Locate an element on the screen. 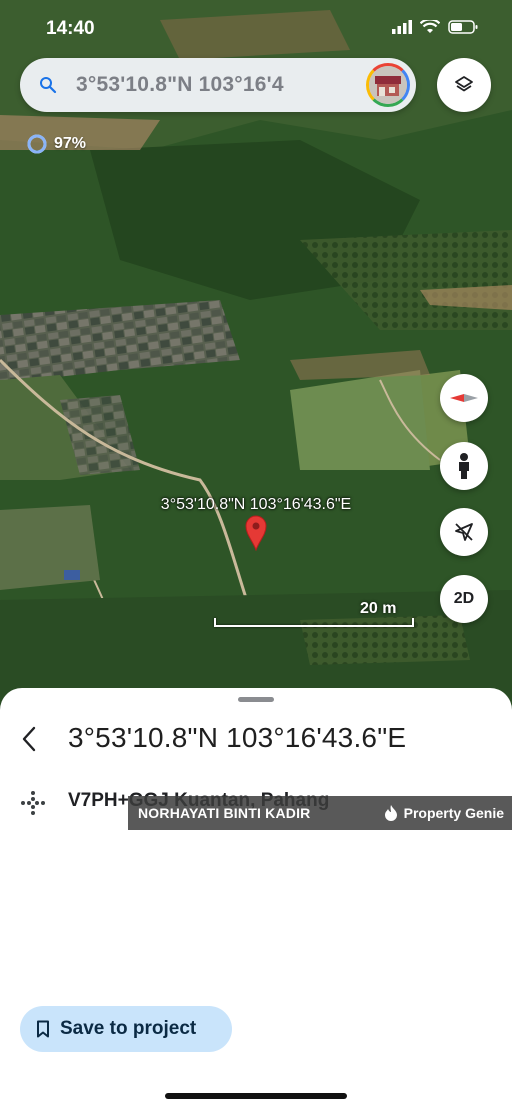  scale-label: 20 m is located at coordinates (378, 608).